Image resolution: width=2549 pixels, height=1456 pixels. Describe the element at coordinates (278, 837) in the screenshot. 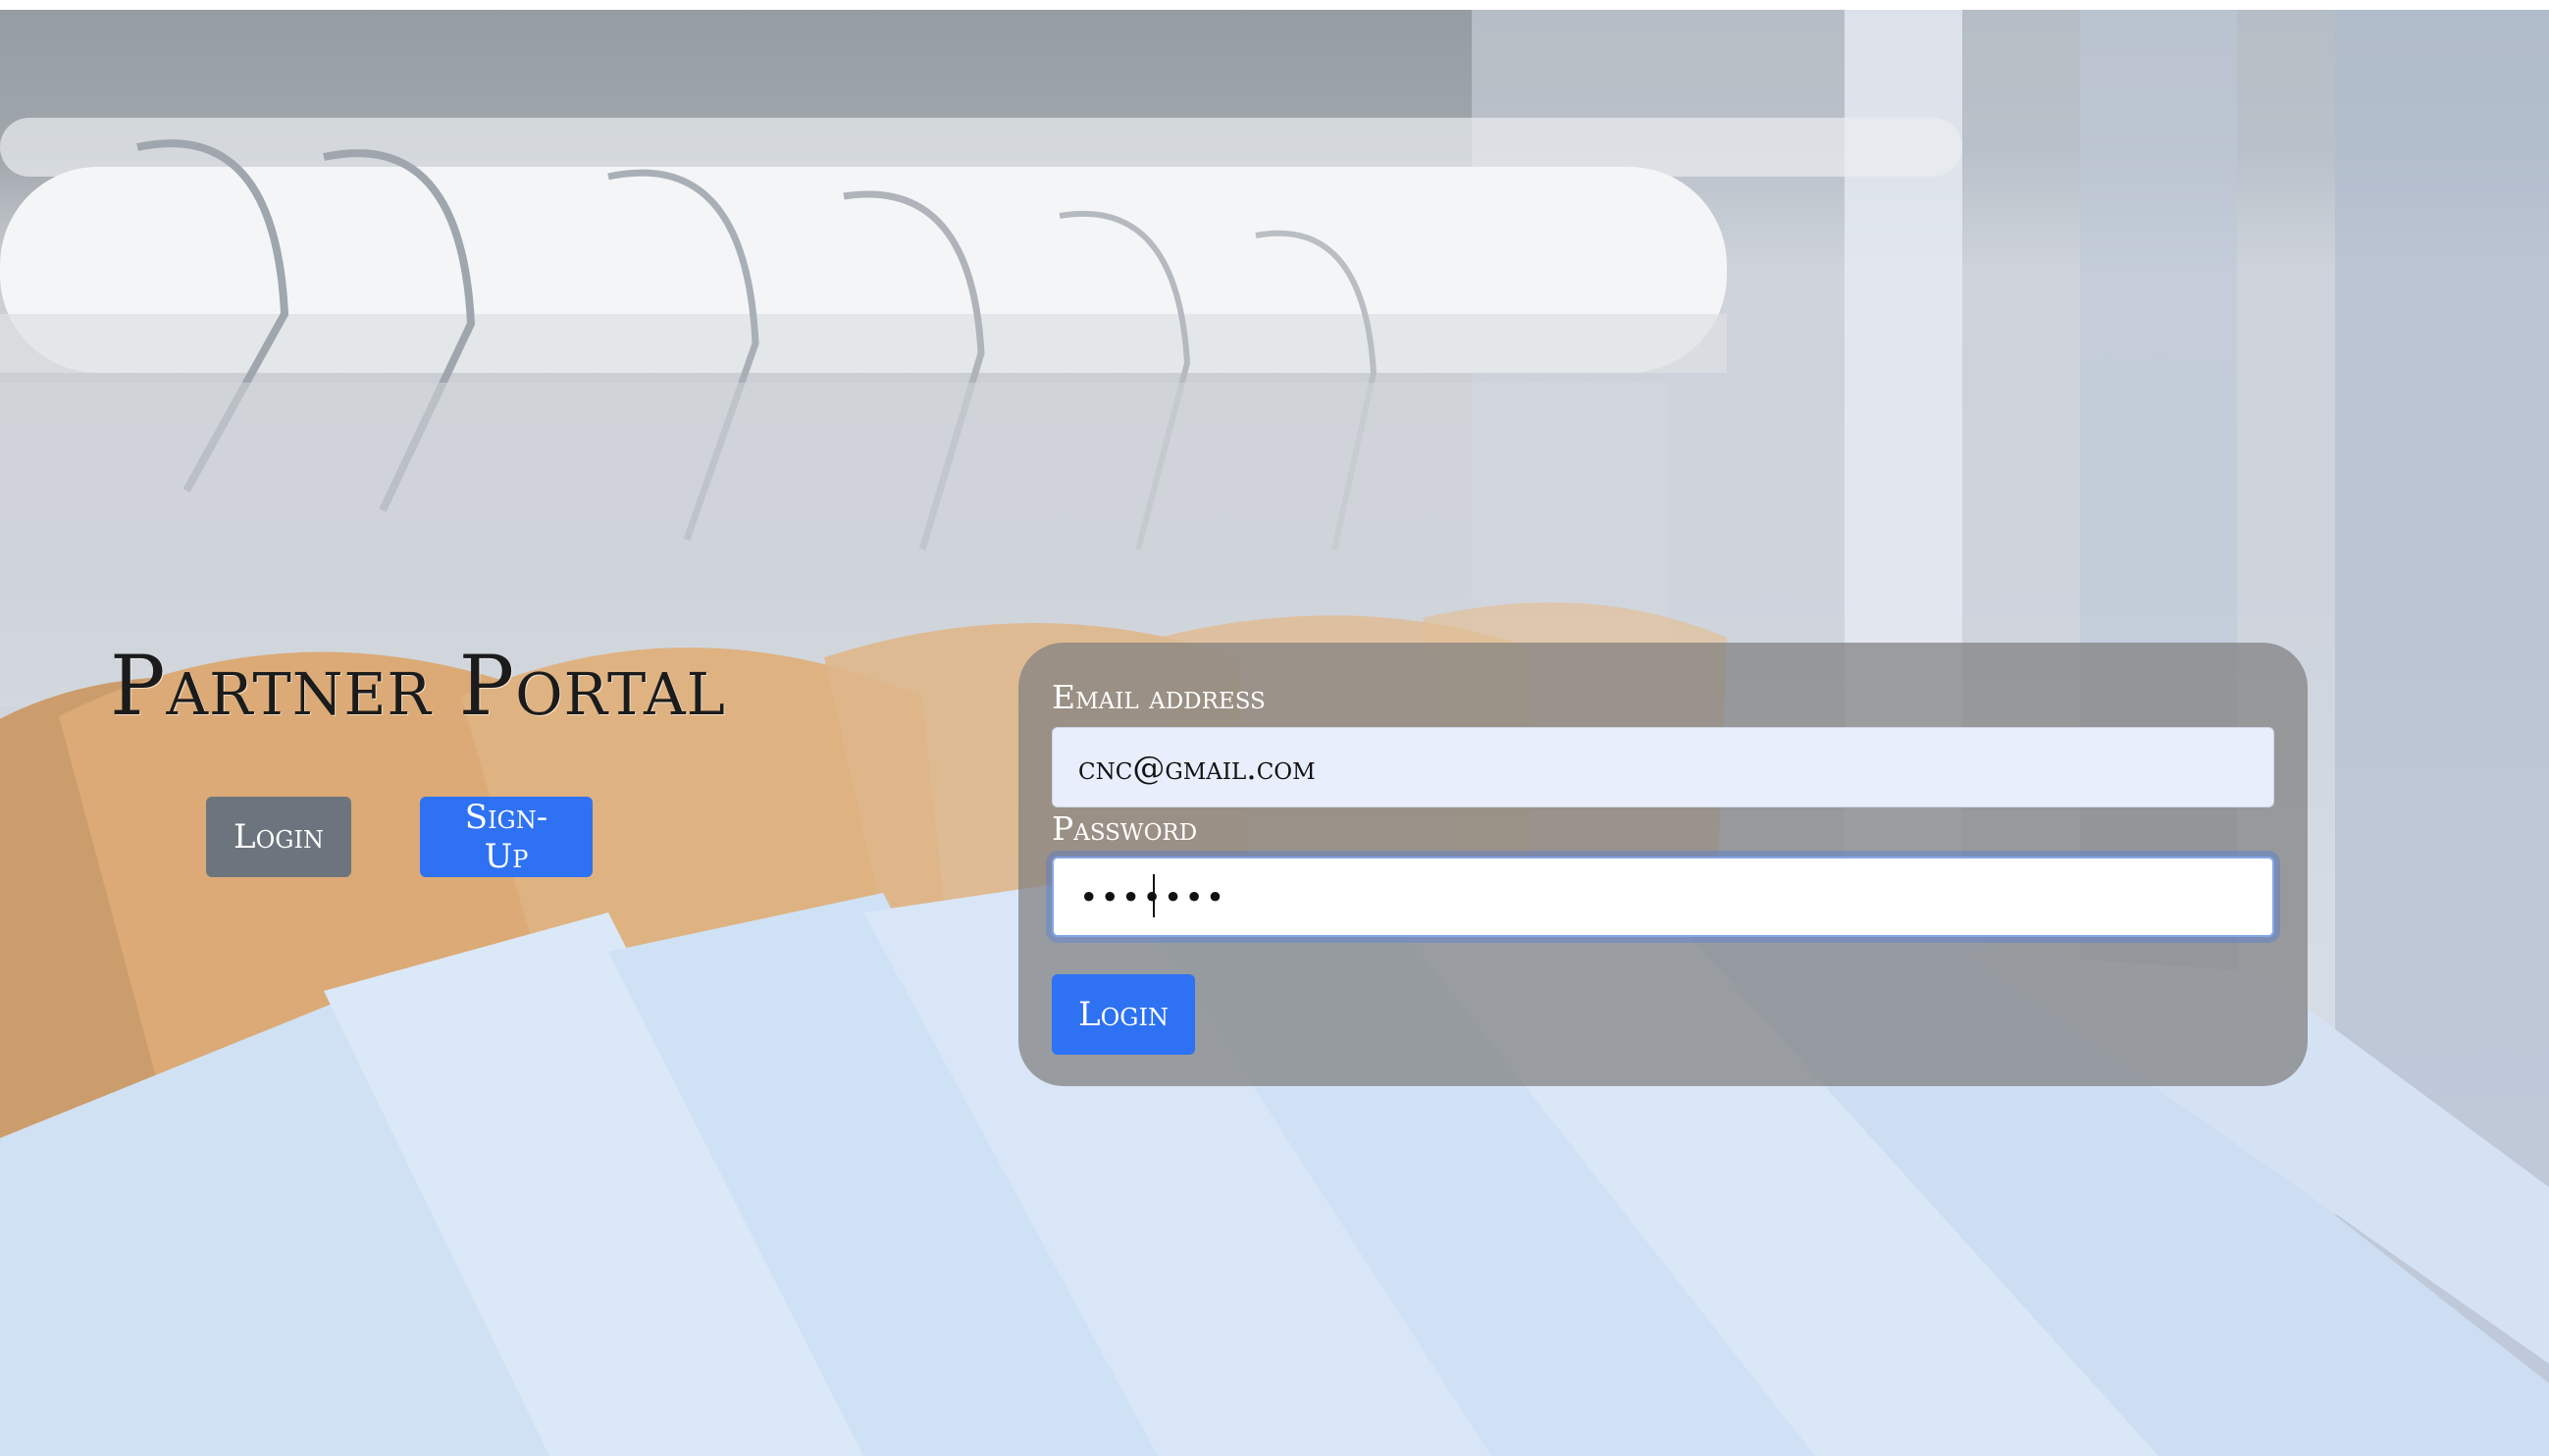

I see `login-nav-button: Login` at that location.